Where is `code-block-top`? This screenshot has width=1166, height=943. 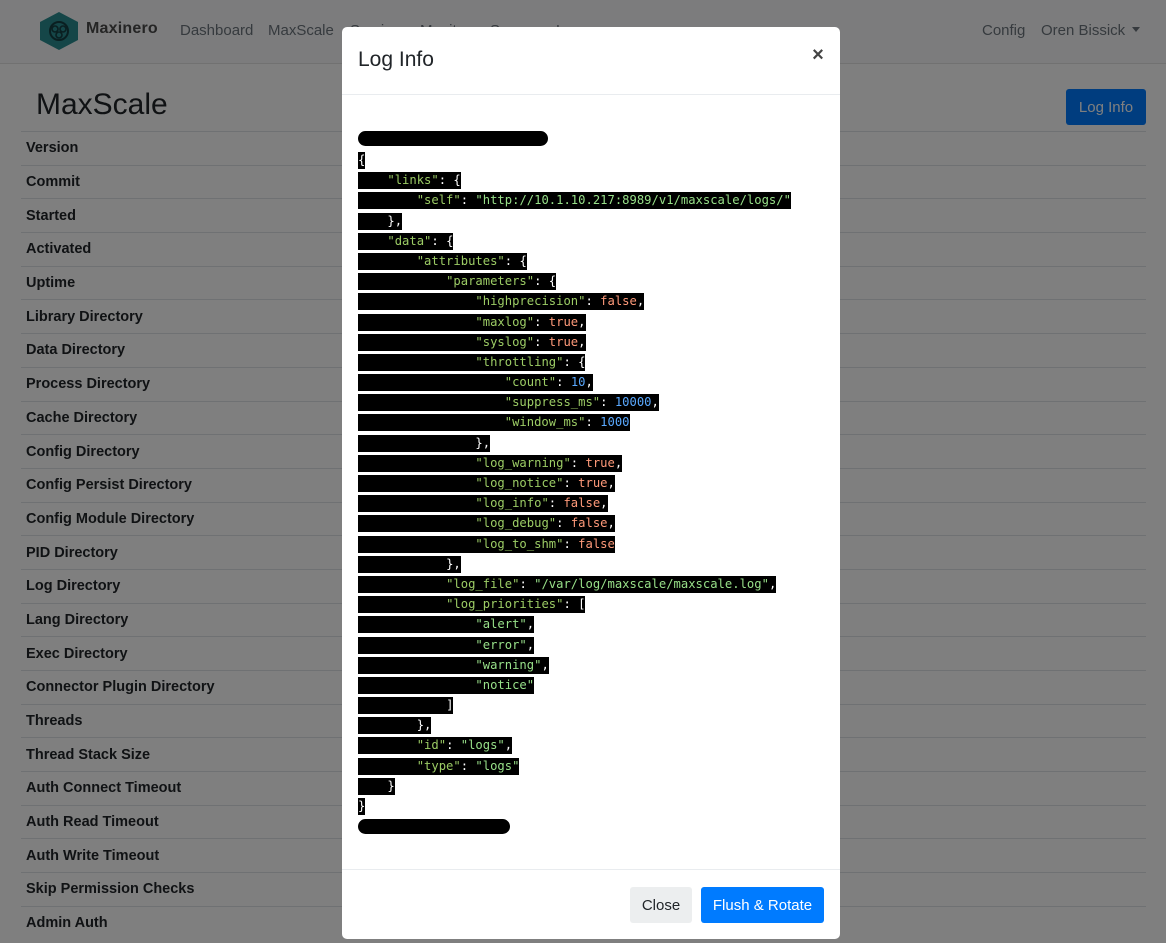 code-block-top is located at coordinates (591, 141).